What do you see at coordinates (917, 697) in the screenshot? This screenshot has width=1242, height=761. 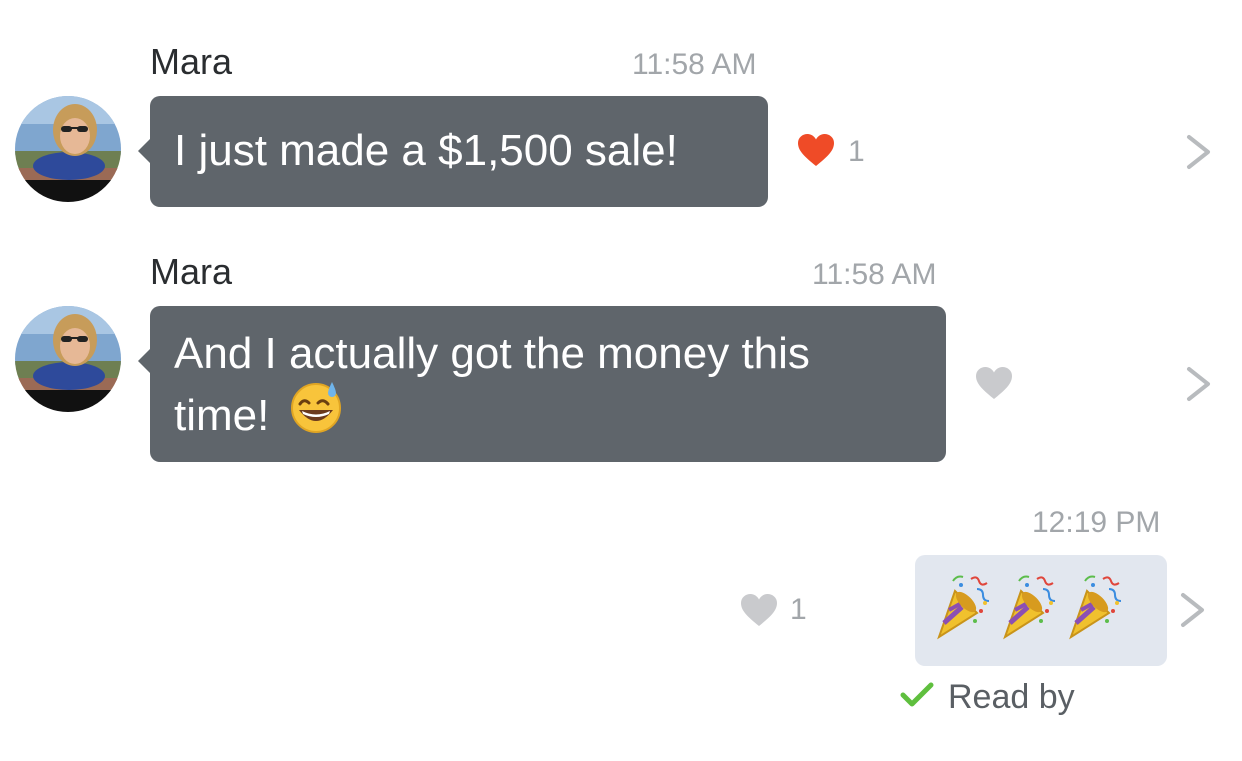 I see `check-icon` at bounding box center [917, 697].